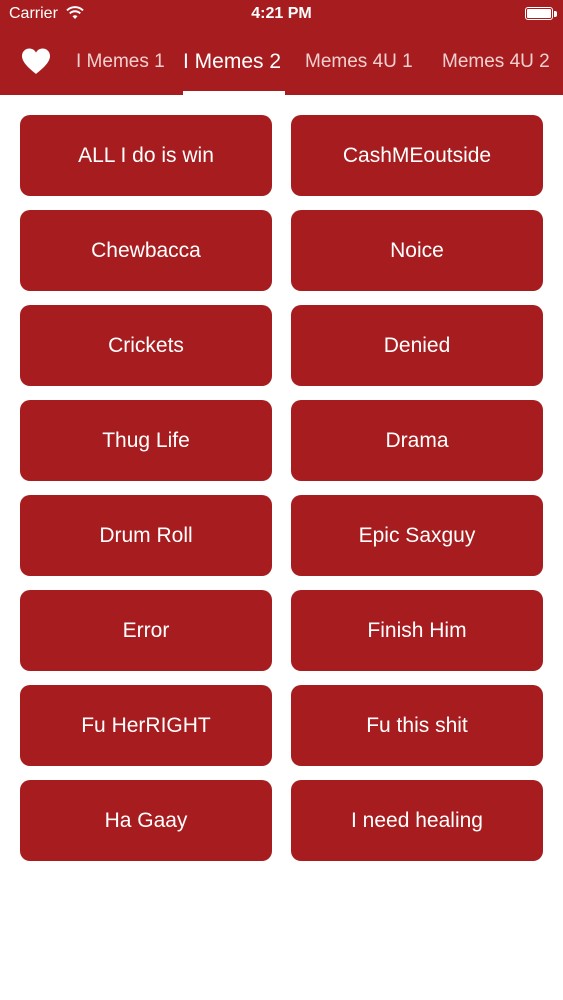 This screenshot has width=563, height=1000. Describe the element at coordinates (146, 345) in the screenshot. I see `sound-button-crickets: Crickets` at that location.